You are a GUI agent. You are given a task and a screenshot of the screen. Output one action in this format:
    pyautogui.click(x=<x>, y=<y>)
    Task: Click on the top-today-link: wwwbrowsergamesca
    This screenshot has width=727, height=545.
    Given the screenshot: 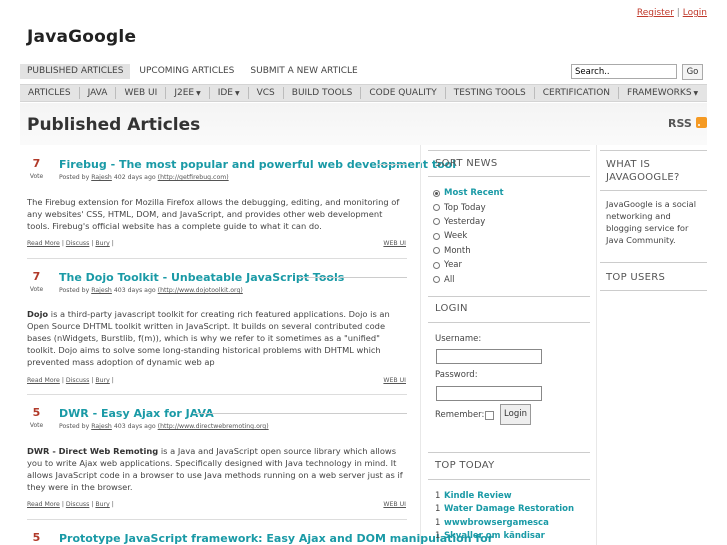 What is the action you would take?
    pyautogui.click(x=496, y=523)
    